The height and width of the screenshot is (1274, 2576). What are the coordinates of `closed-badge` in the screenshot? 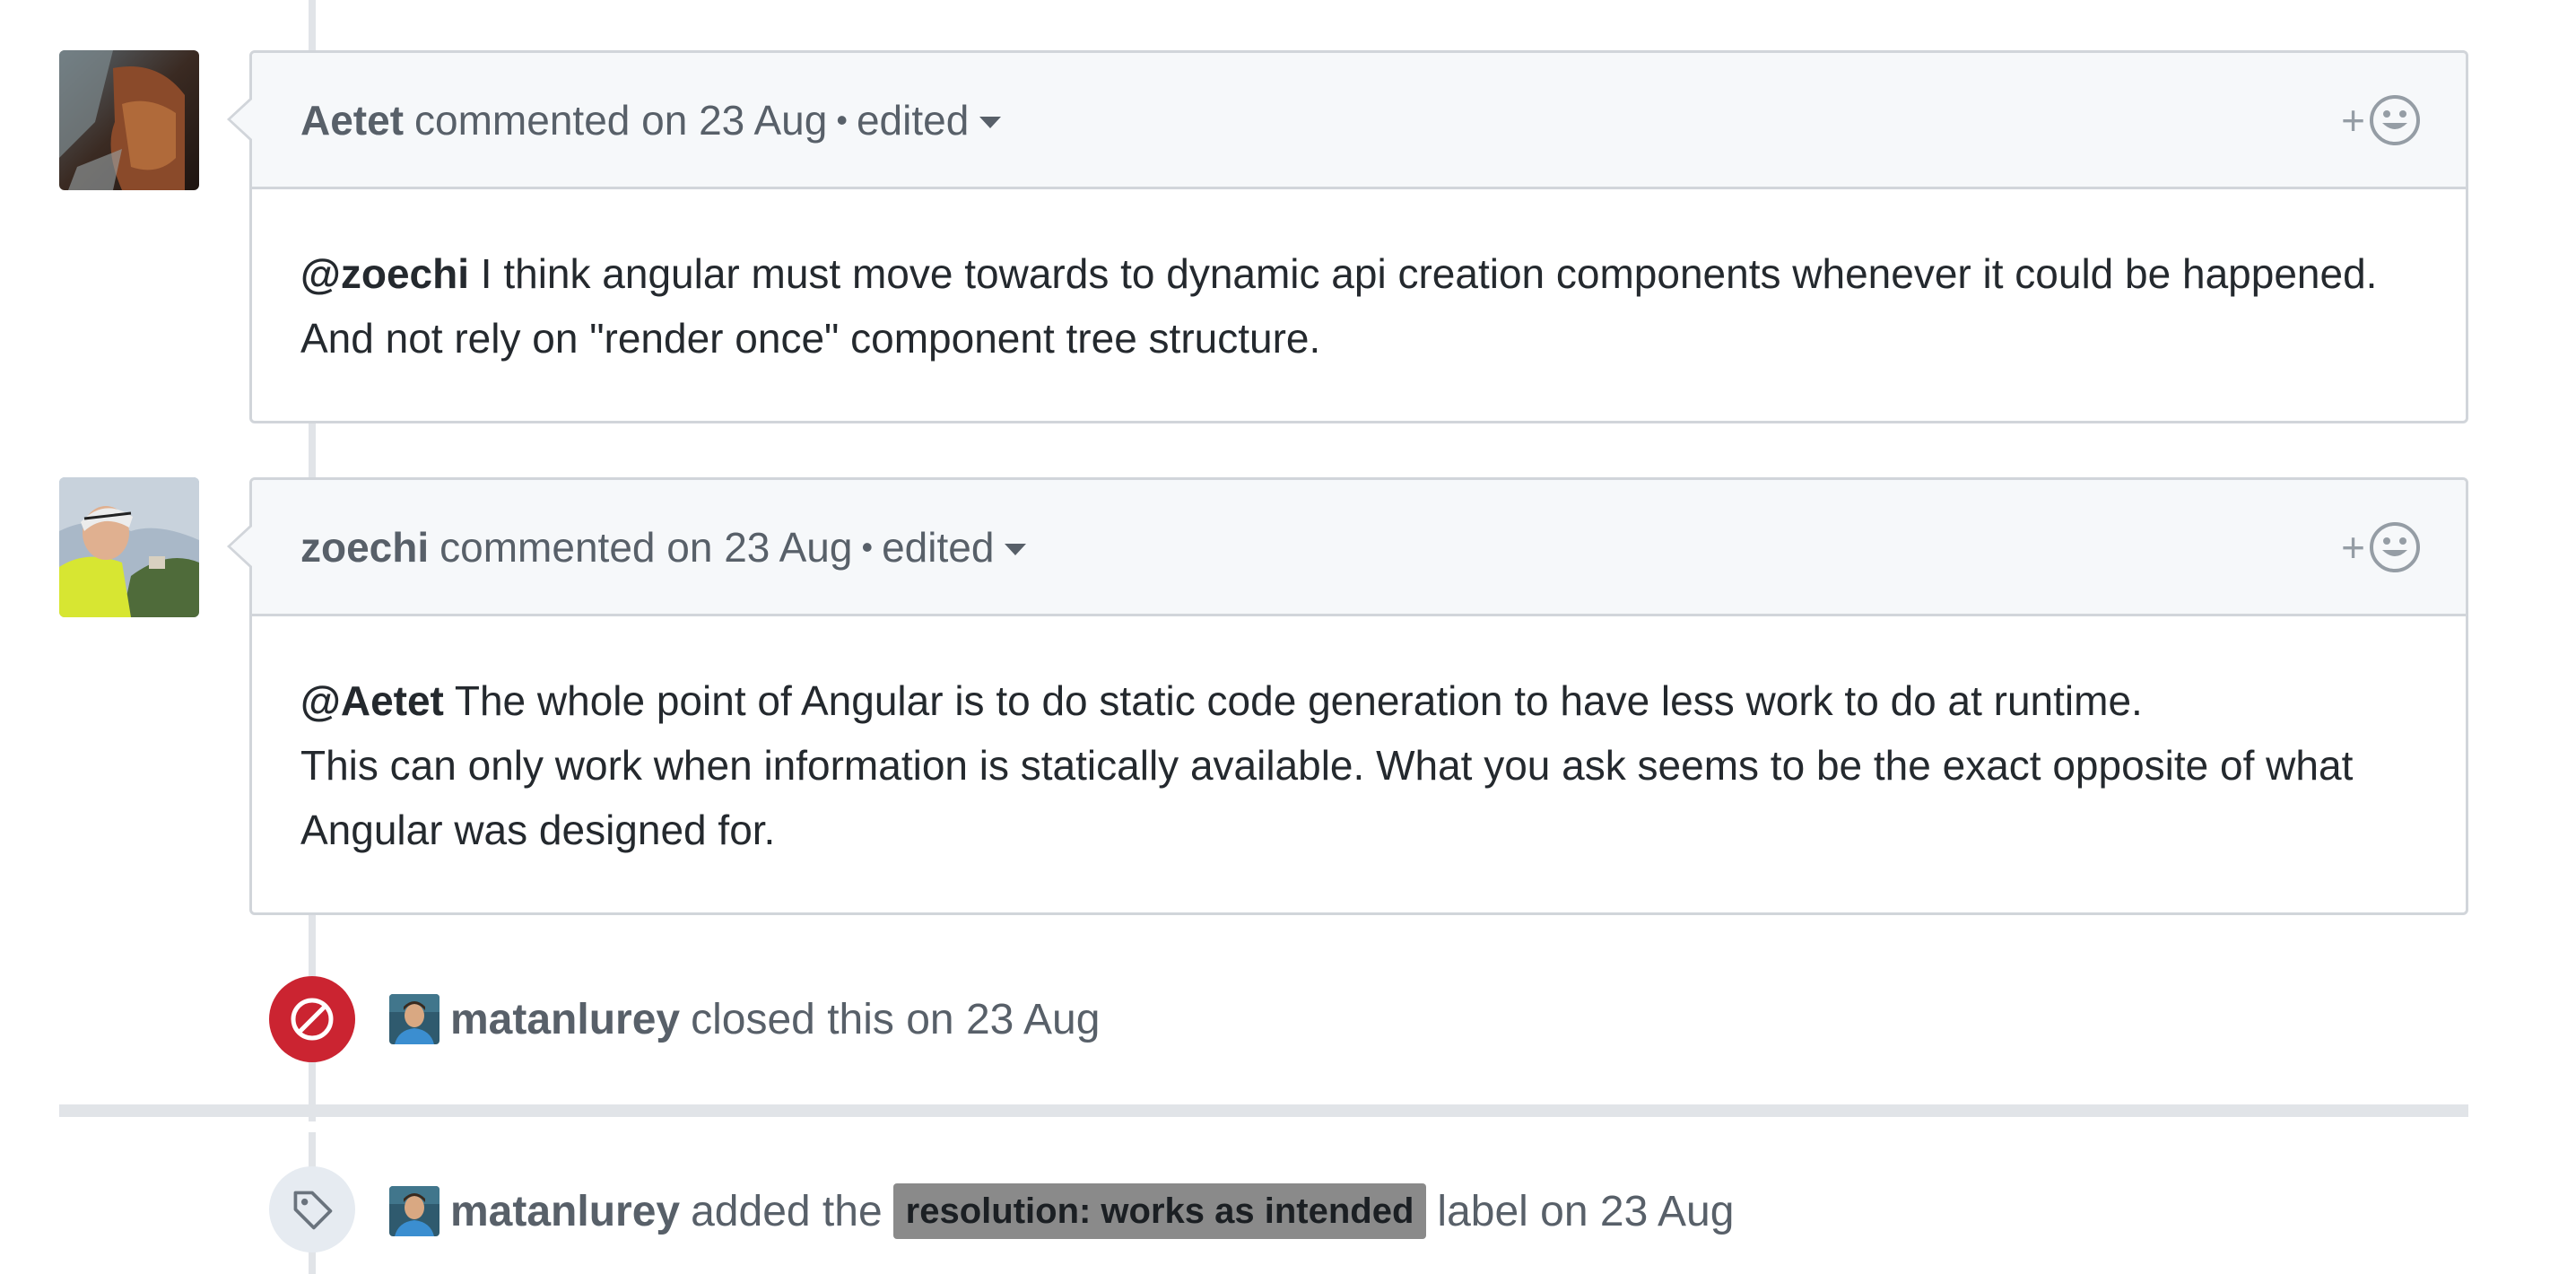 It's located at (312, 1019).